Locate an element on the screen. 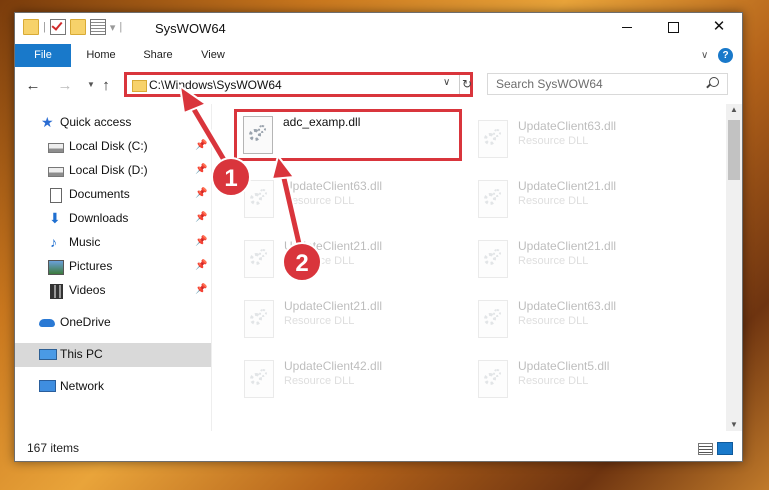  search-input: Search SysWOW64 is located at coordinates (607, 84).